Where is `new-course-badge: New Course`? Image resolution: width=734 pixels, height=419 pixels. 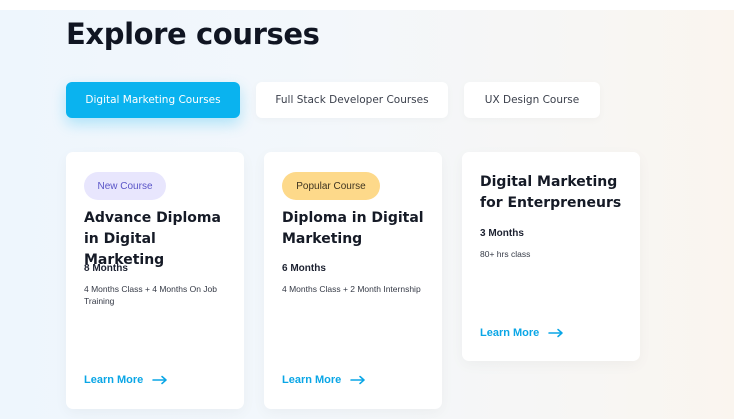 new-course-badge: New Course is located at coordinates (125, 186).